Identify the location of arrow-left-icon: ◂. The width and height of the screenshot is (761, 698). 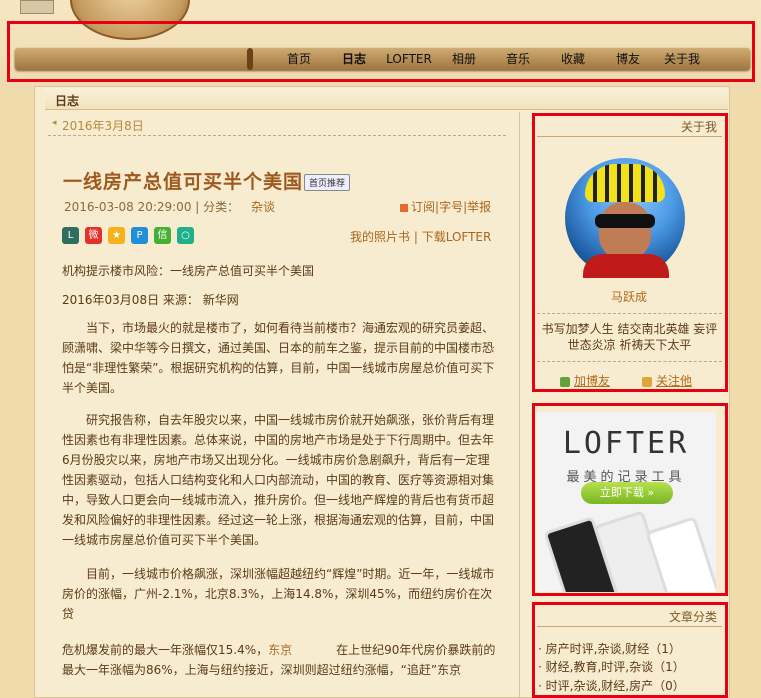
(54, 123).